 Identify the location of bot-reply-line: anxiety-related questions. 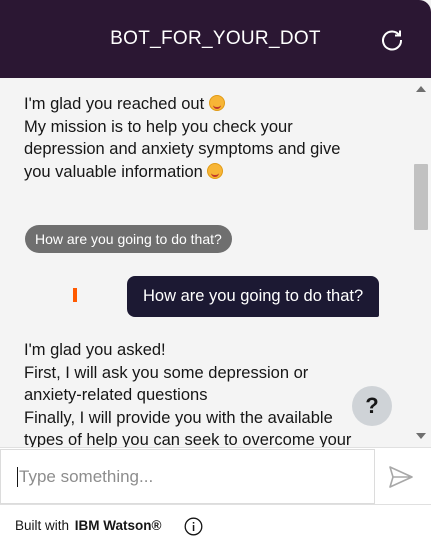
(116, 395).